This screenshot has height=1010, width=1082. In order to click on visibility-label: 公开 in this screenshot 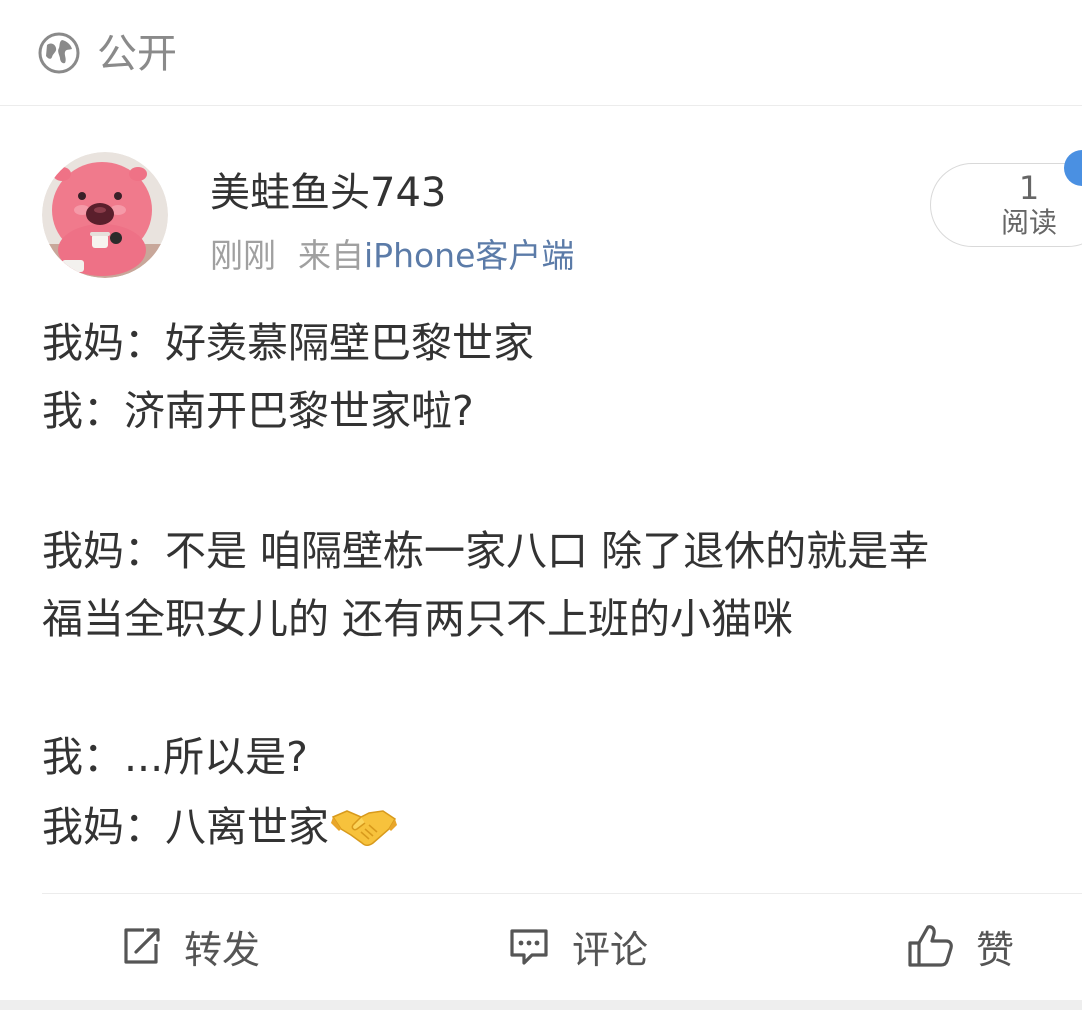, I will do `click(137, 54)`.